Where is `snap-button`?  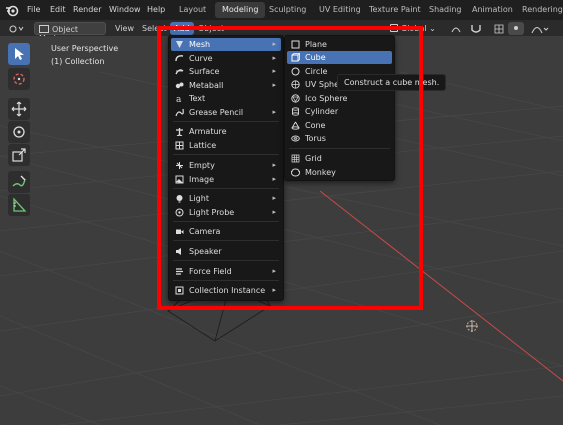
snap-button is located at coordinates (477, 28).